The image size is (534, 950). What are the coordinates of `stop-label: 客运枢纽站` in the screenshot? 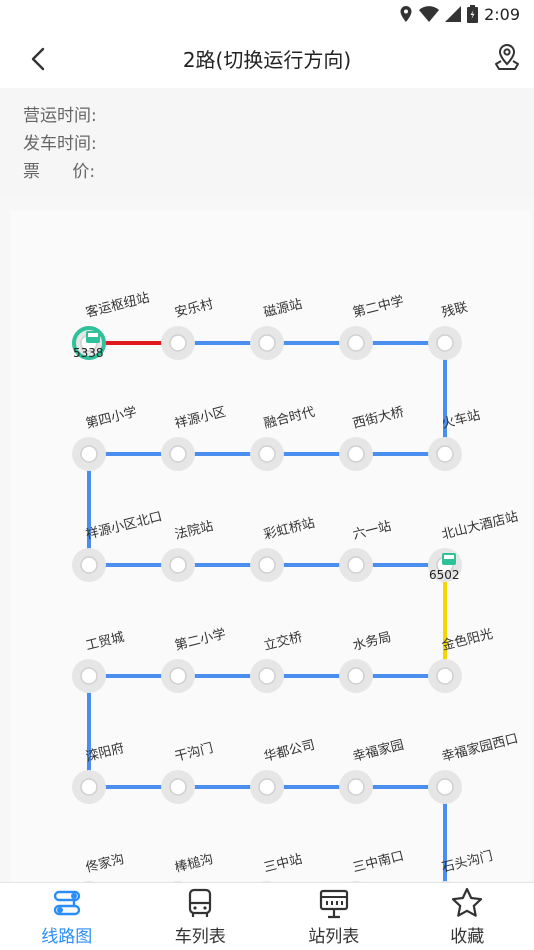 It's located at (117, 305).